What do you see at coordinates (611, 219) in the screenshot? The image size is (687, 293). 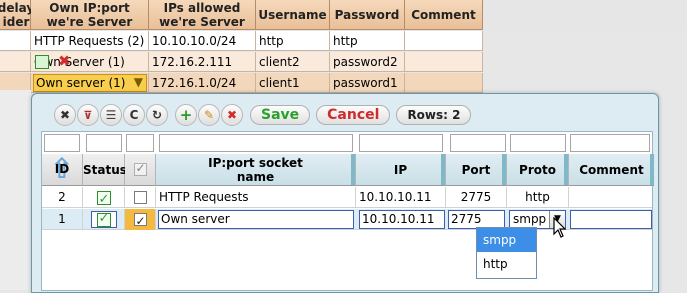 I see `comment-input` at bounding box center [611, 219].